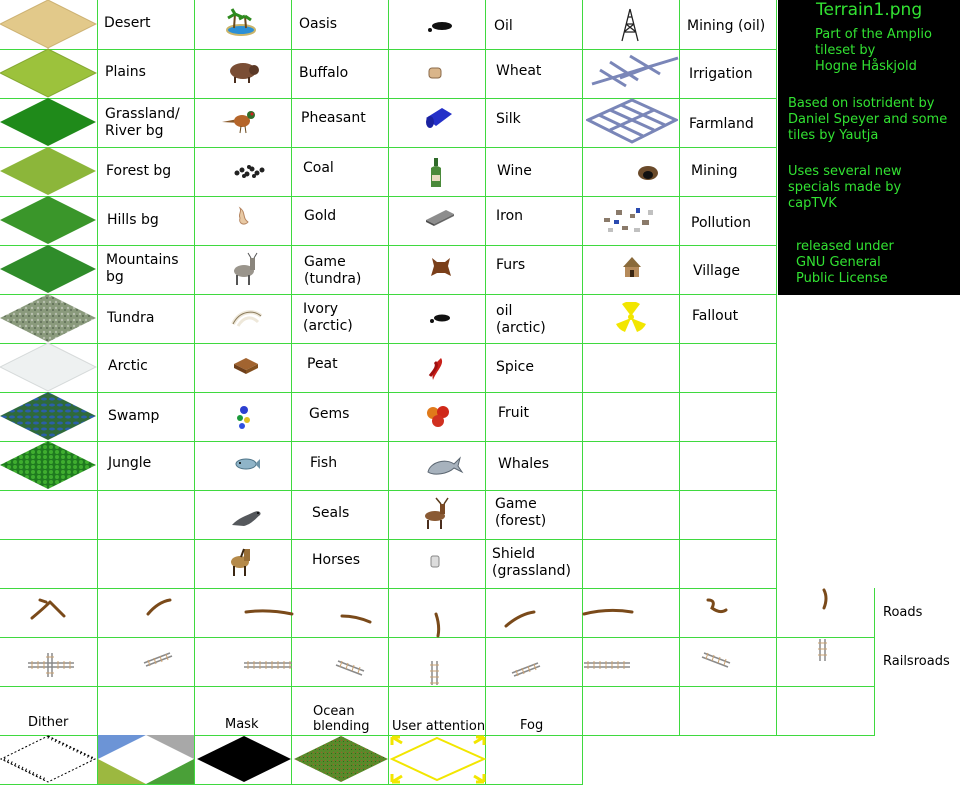 The image size is (960, 785). What do you see at coordinates (247, 464) in the screenshot?
I see `fish-icon` at bounding box center [247, 464].